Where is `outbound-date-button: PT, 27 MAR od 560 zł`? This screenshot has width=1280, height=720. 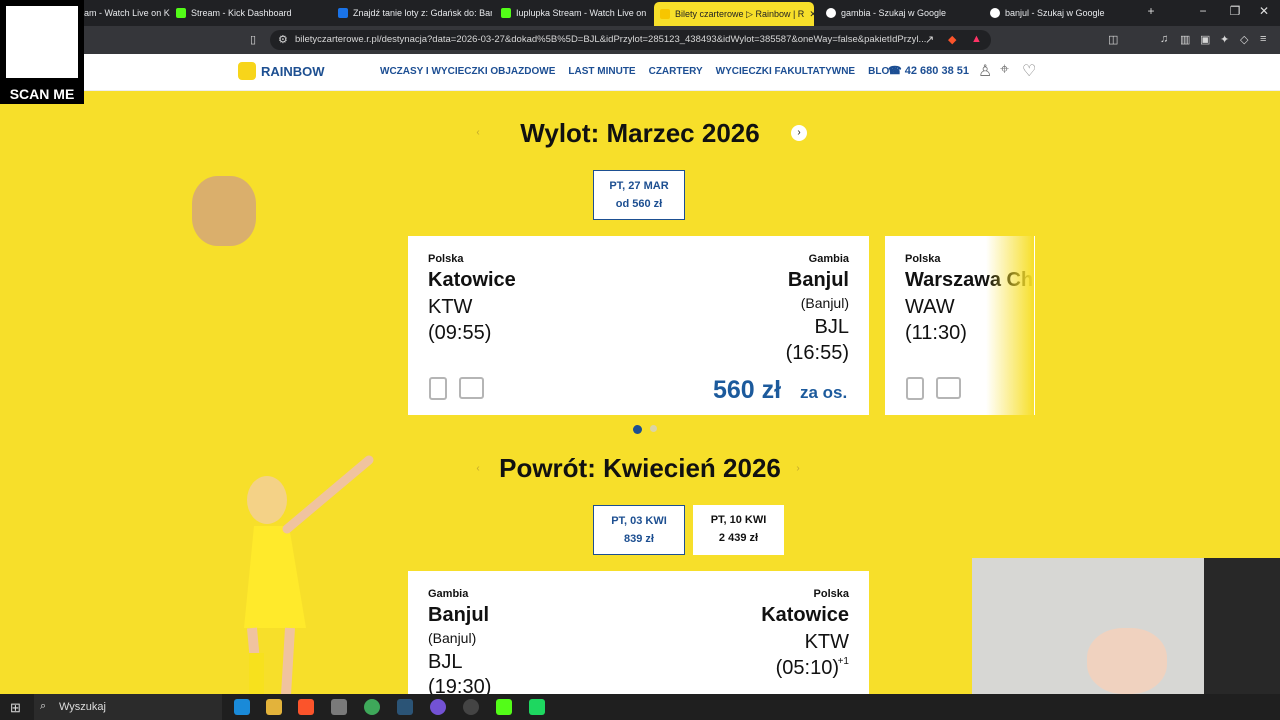
outbound-date-button: PT, 27 MAR od 560 zł is located at coordinates (639, 195).